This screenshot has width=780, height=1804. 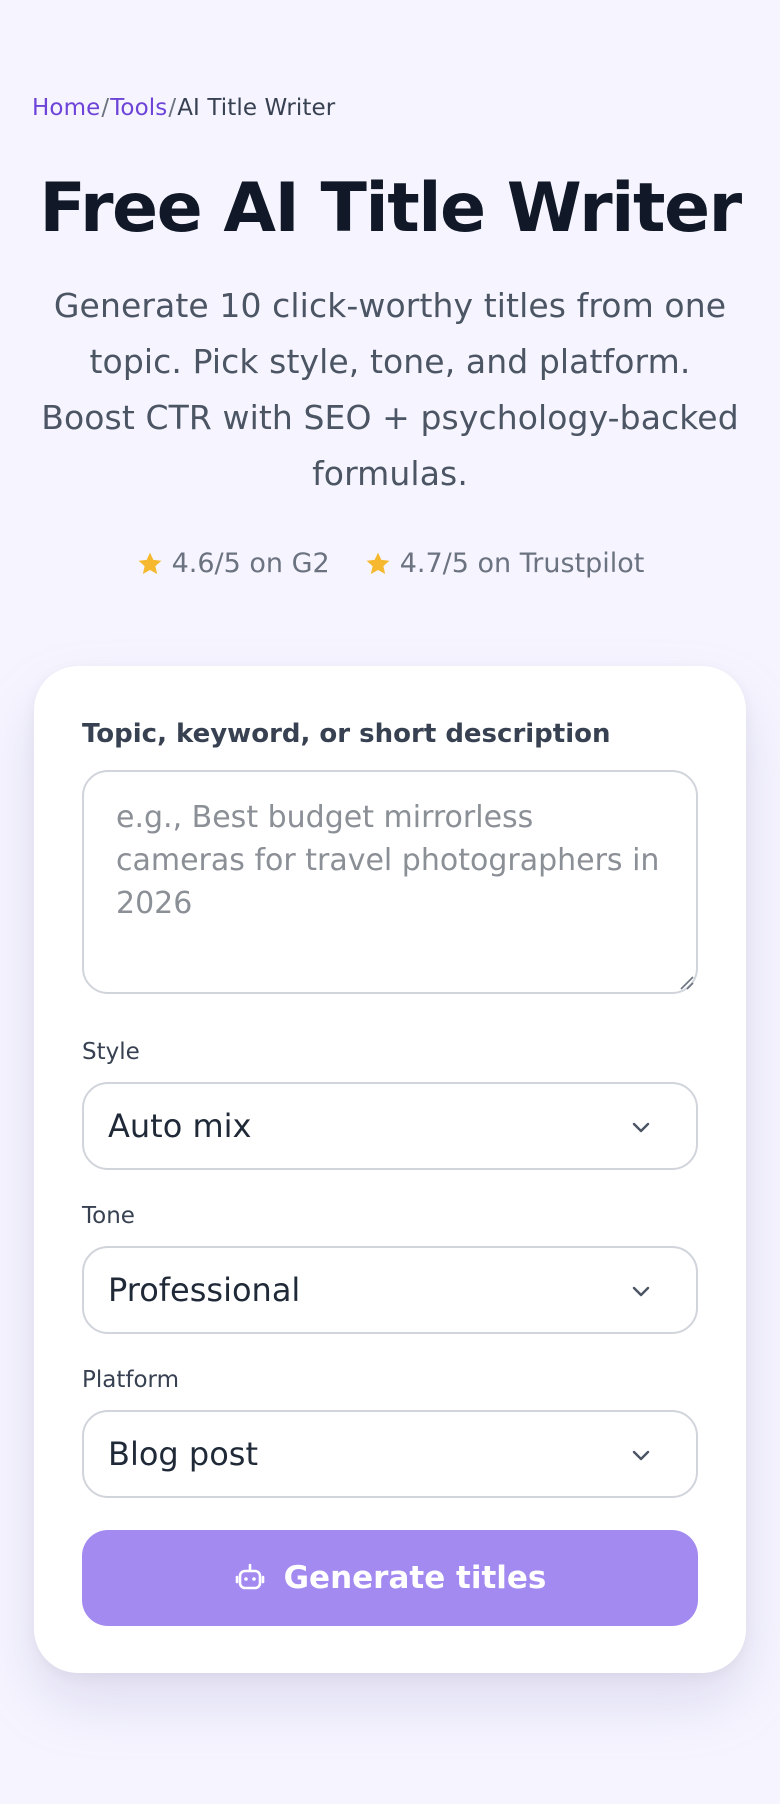 I want to click on generate-titles-button: Generate titles, so click(x=390, y=1578).